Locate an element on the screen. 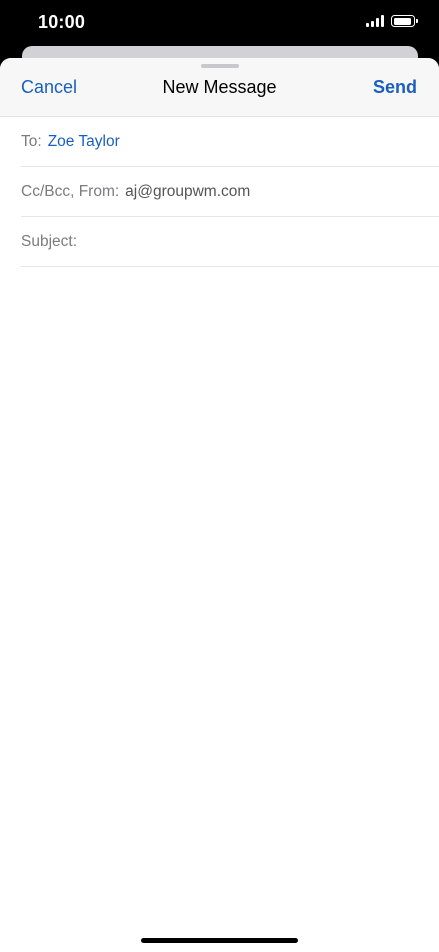  home-indicator is located at coordinates (219, 940).